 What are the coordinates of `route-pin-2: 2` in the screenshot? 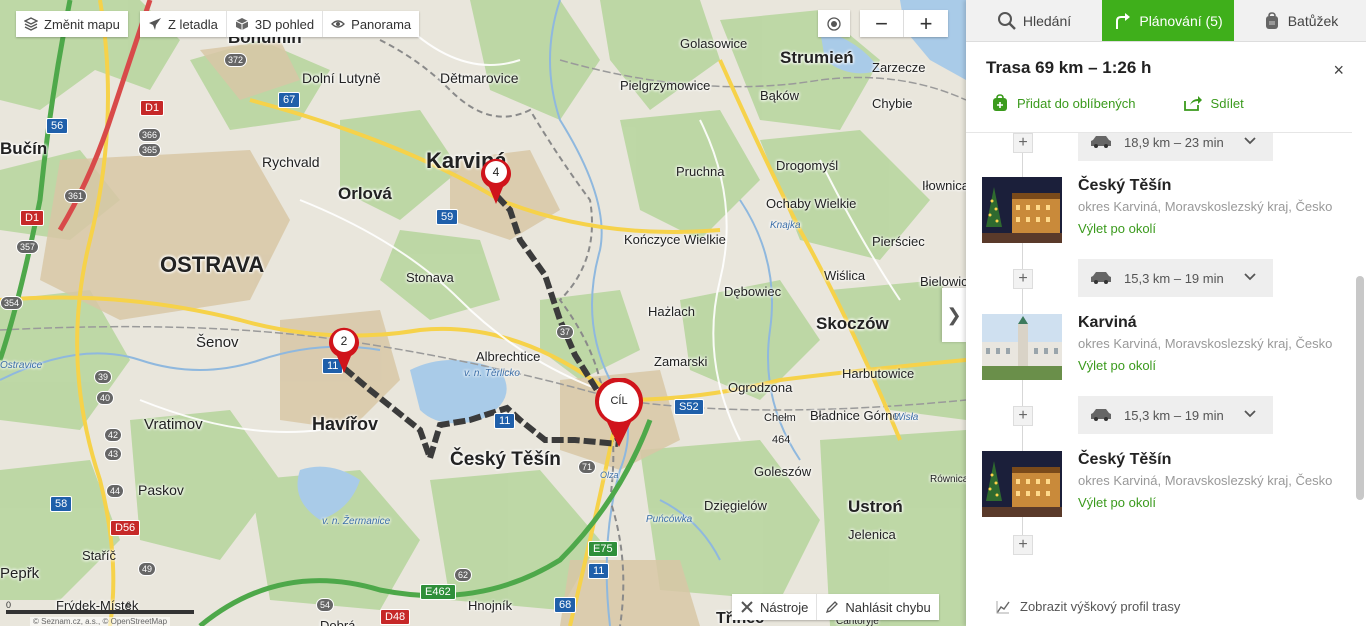 It's located at (344, 350).